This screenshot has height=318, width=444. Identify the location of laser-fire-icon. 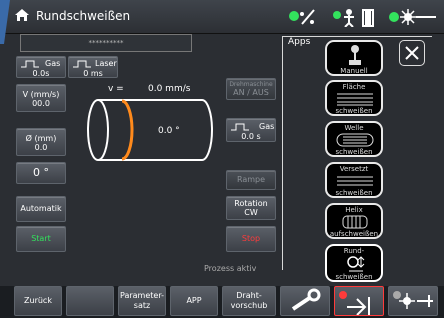
(354, 303).